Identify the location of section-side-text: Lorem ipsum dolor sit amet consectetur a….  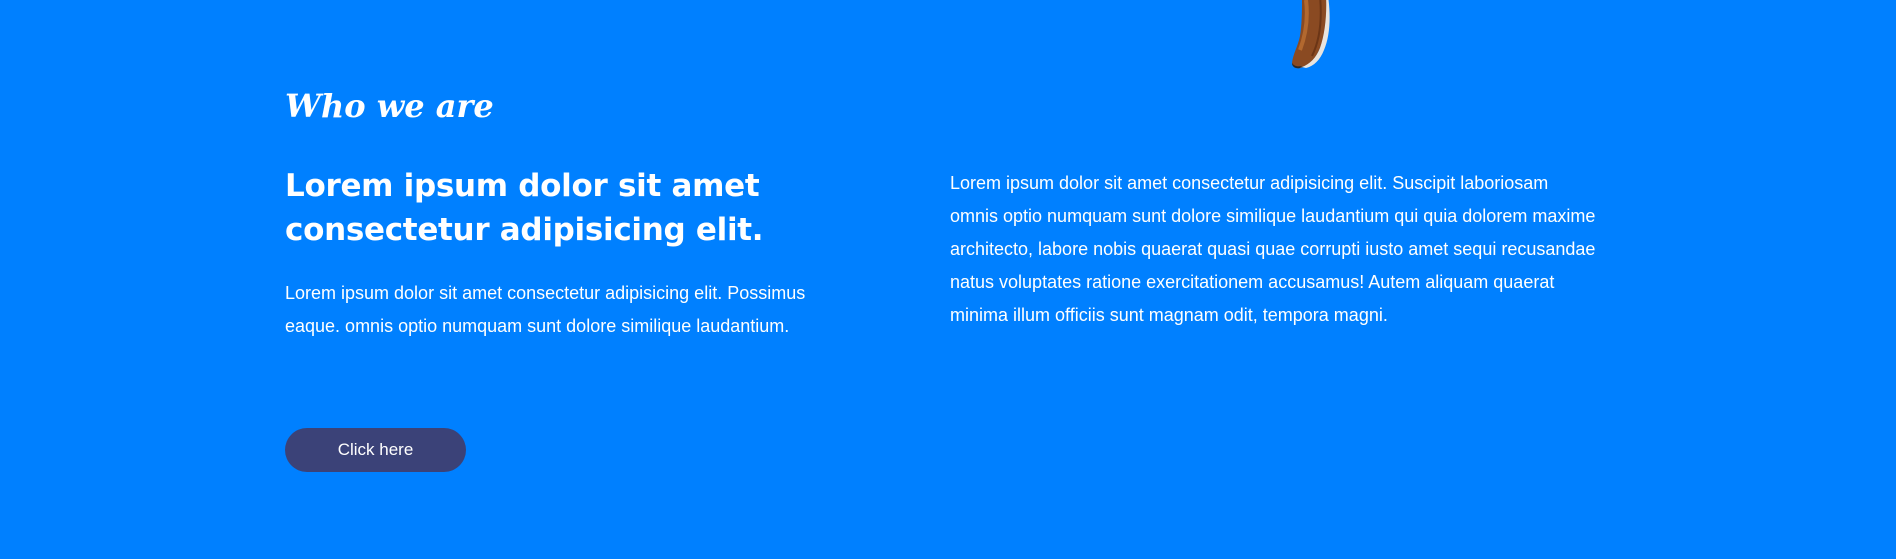
(1273, 249).